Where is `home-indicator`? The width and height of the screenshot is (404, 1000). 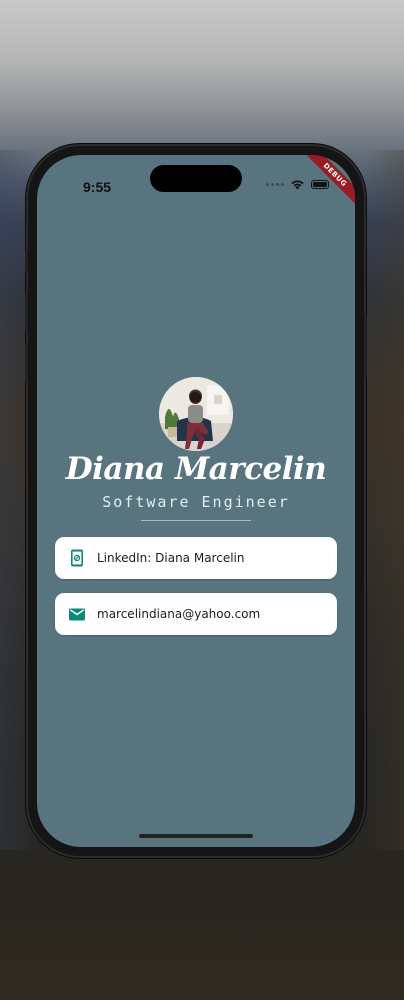 home-indicator is located at coordinates (196, 836).